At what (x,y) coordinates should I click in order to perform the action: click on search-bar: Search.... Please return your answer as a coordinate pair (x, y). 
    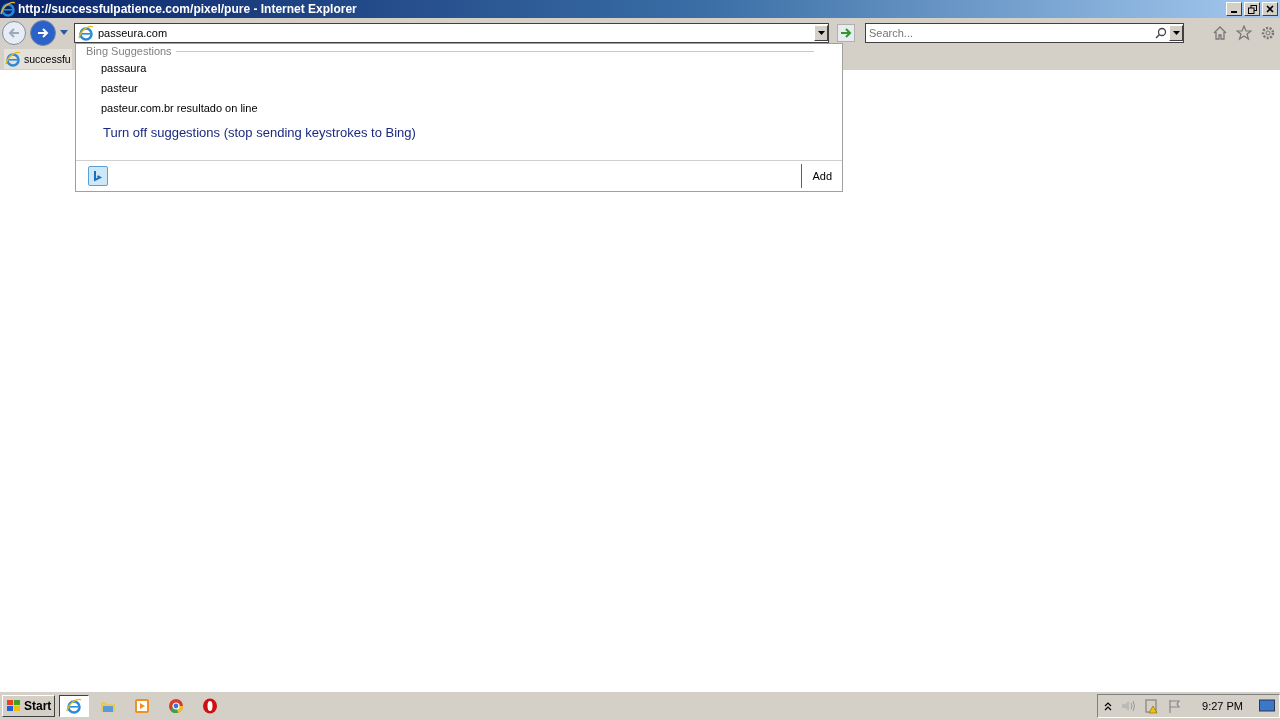
    Looking at the image, I should click on (1024, 33).